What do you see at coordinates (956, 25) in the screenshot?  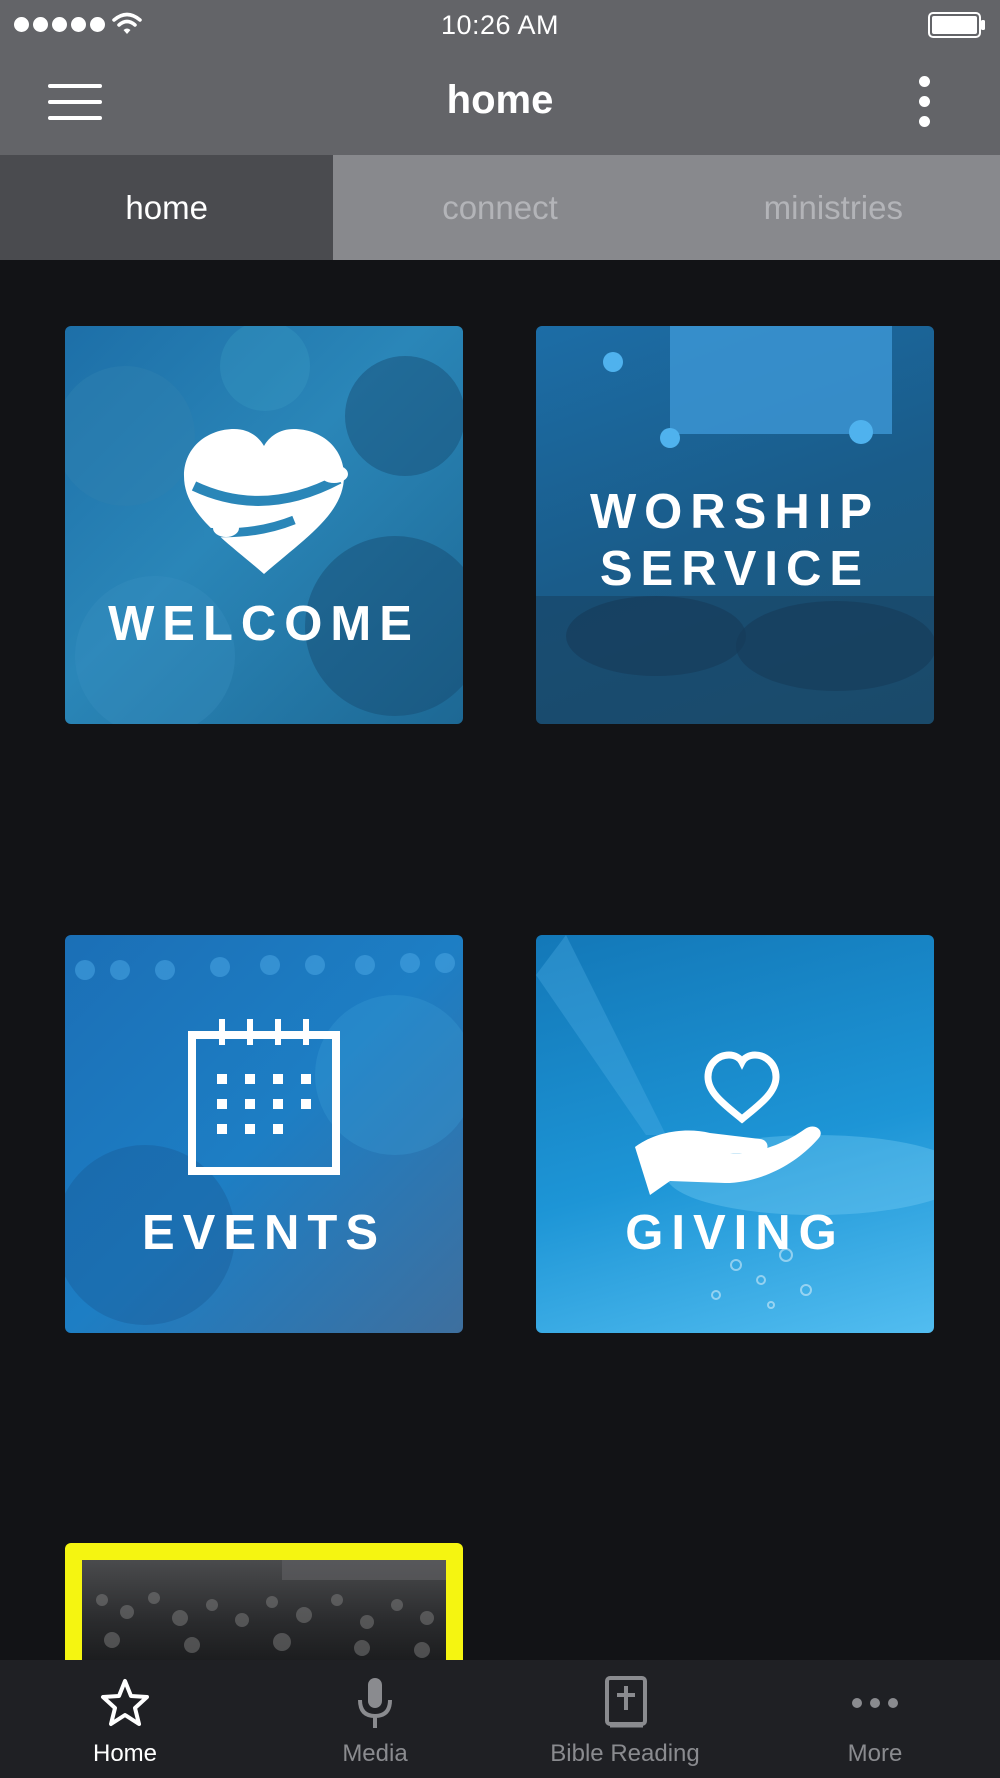 I see `battery-icon` at bounding box center [956, 25].